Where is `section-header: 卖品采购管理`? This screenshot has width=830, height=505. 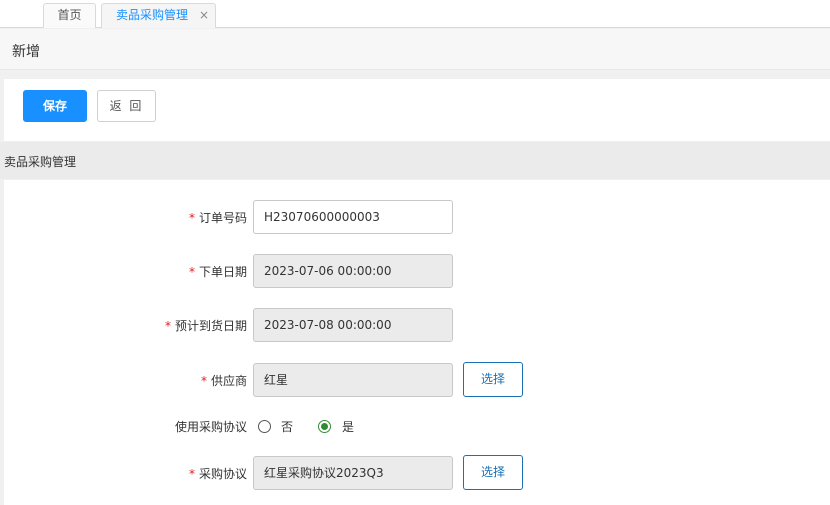 section-header: 卖品采购管理 is located at coordinates (415, 160).